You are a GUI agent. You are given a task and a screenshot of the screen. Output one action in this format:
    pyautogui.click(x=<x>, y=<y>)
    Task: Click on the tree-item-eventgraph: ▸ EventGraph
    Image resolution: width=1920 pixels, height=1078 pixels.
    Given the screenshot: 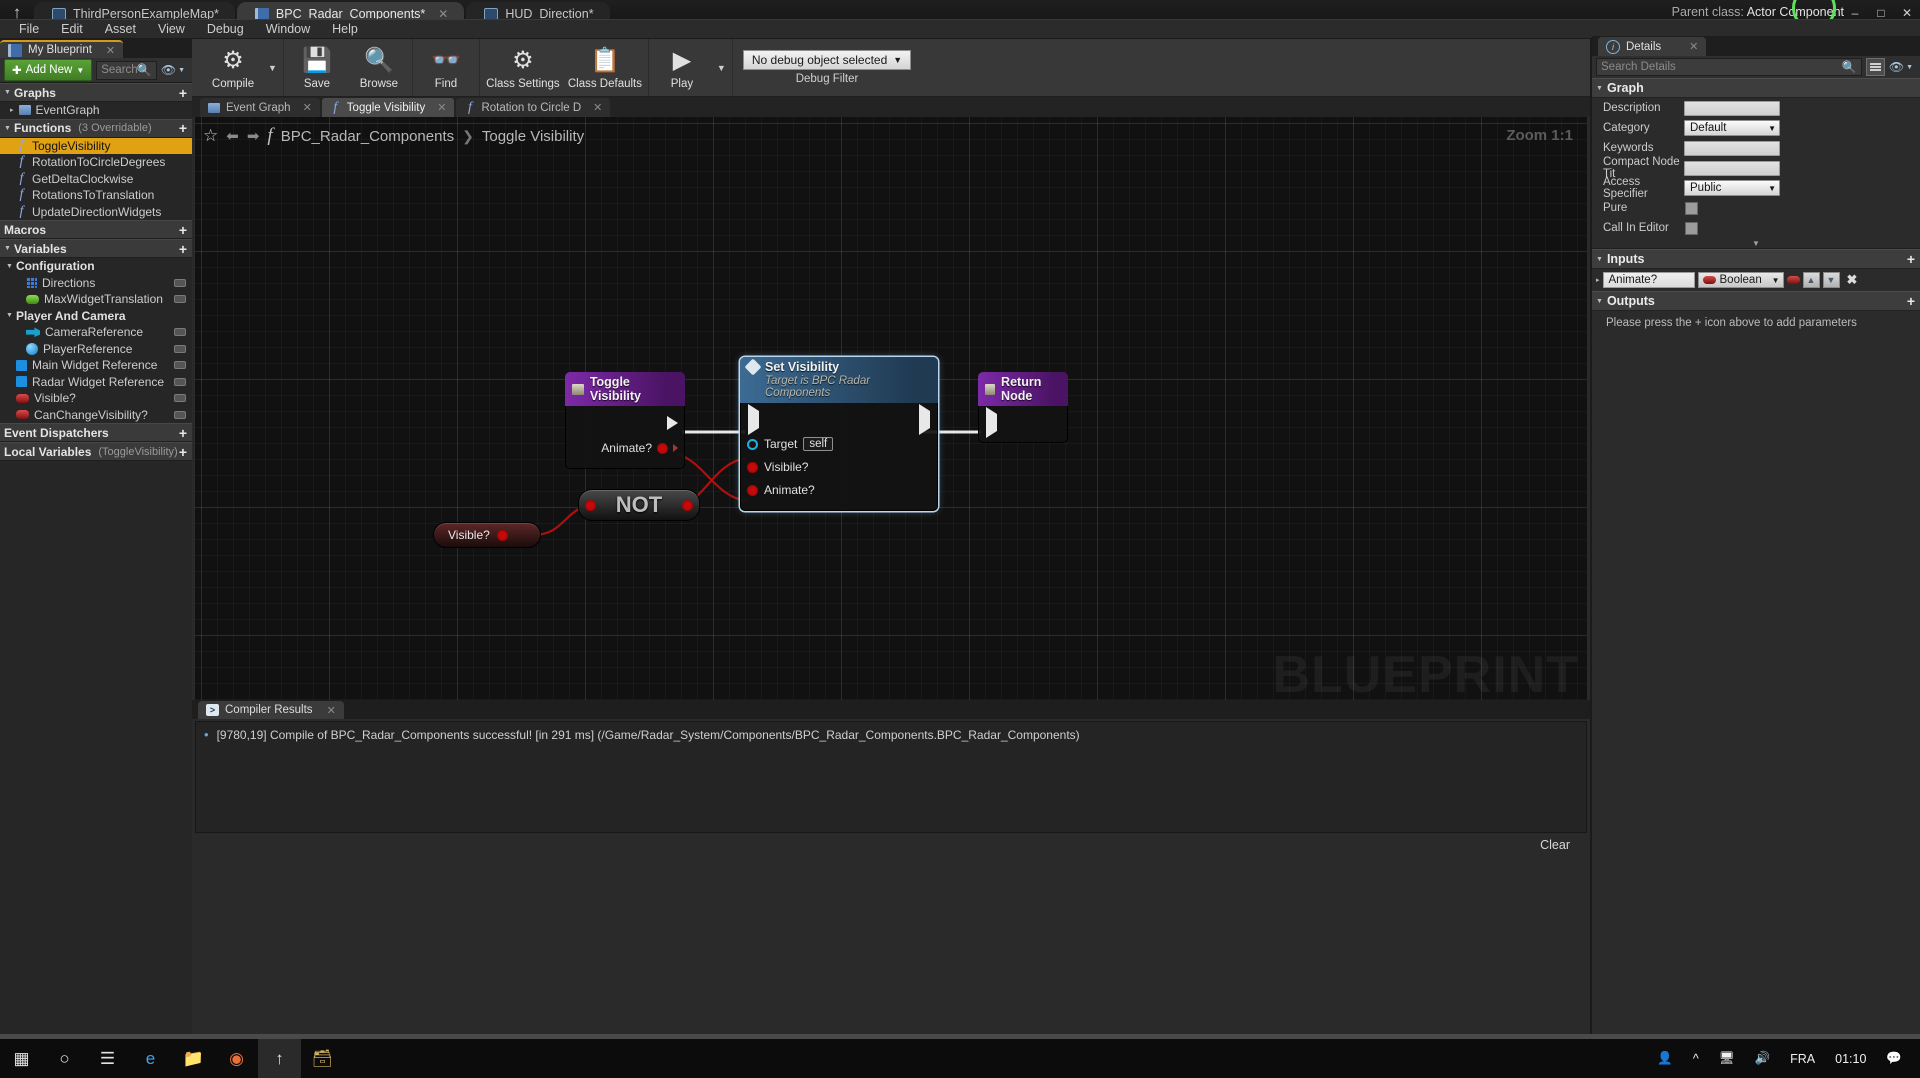 What is the action you would take?
    pyautogui.click(x=96, y=110)
    